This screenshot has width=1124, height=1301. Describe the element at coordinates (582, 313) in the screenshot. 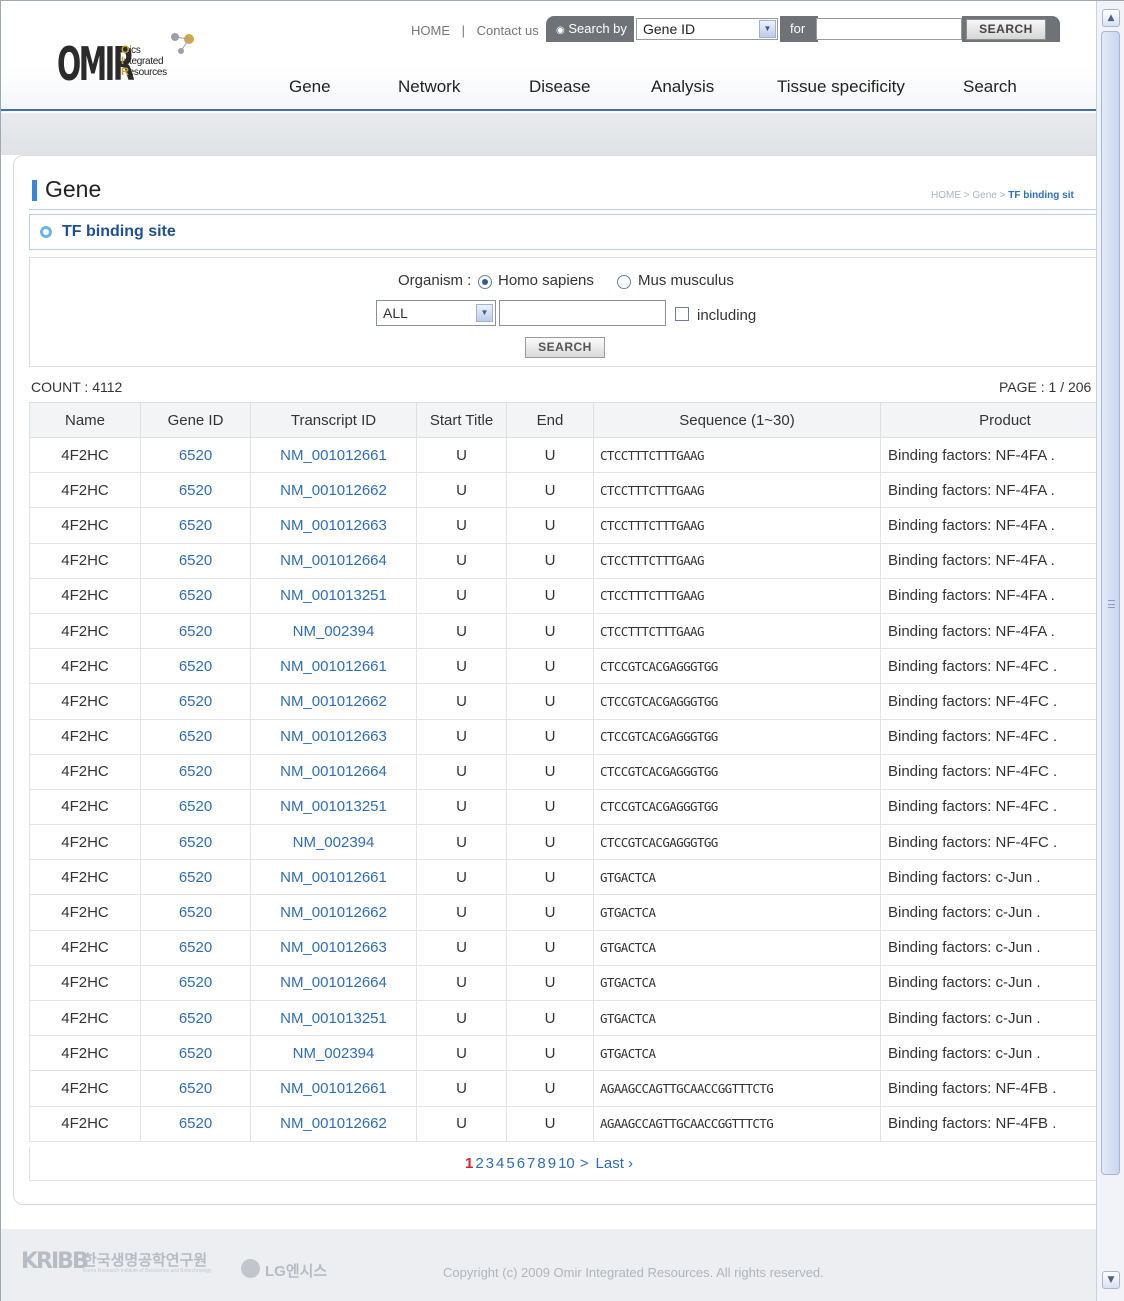

I see `filter-keyword-input` at that location.